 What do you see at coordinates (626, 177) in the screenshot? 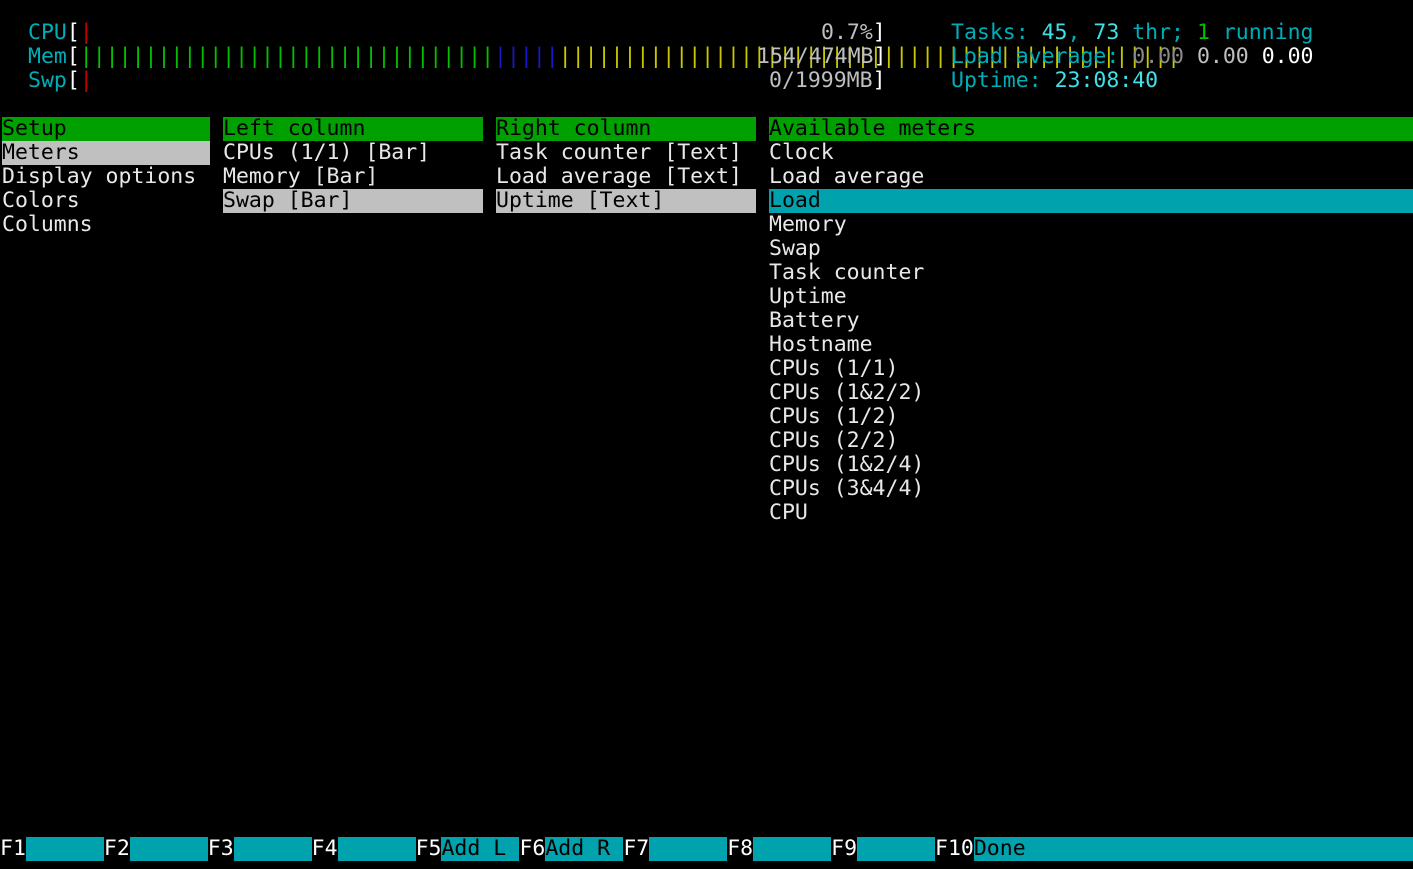
I see `right-column-item: Load average [Text]` at bounding box center [626, 177].